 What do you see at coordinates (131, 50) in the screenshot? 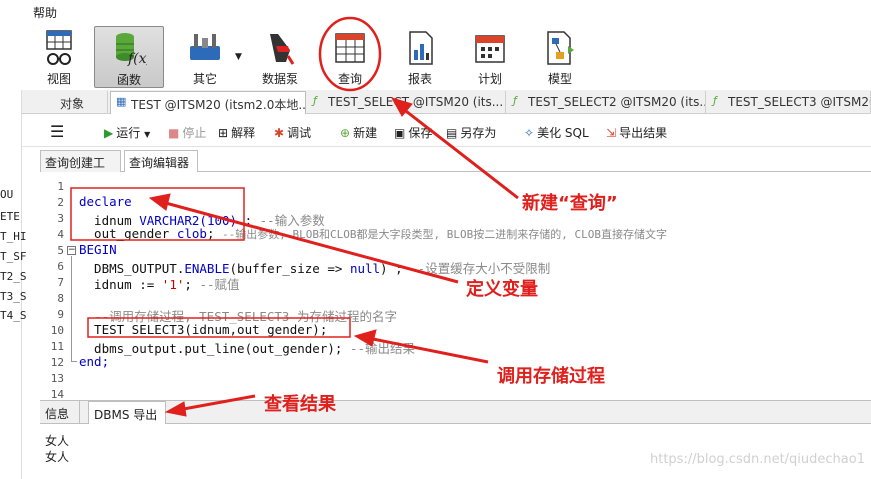
I see `function-icon: f(x)` at bounding box center [131, 50].